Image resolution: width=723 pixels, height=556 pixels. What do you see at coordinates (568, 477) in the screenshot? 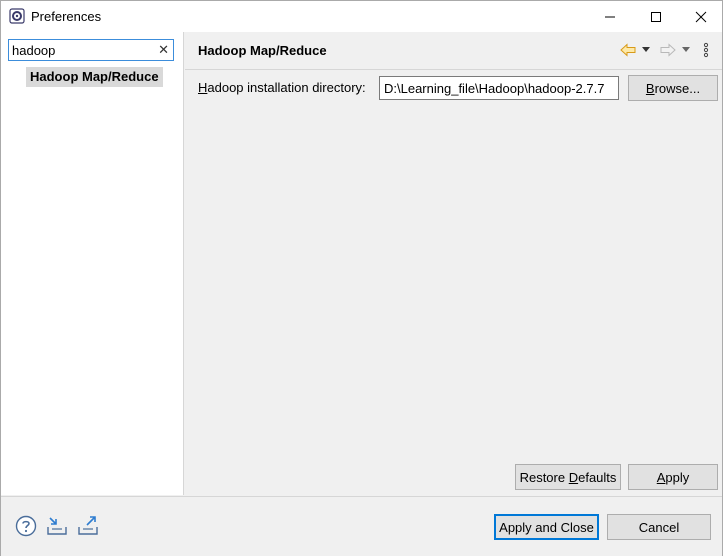
I see `restore-defaults-button: Restore Defaults` at bounding box center [568, 477].